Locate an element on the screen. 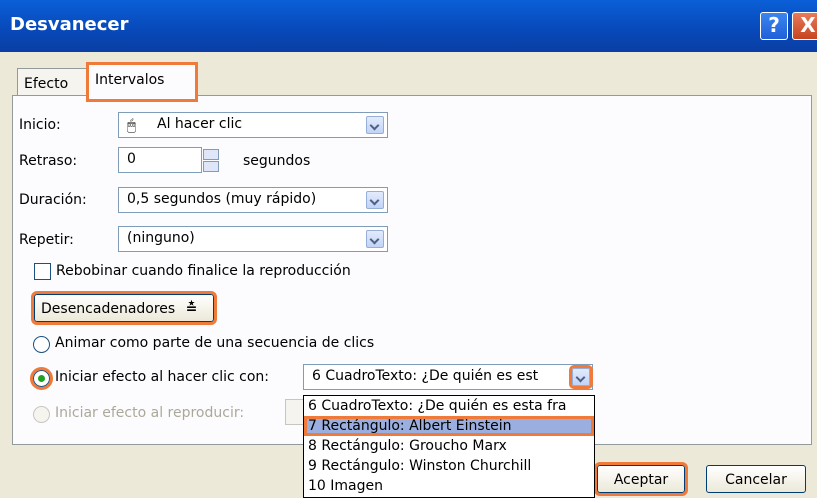  dropdown-option: 6 CuadroTexto: ¿De quién es esta fra is located at coordinates (449, 406).